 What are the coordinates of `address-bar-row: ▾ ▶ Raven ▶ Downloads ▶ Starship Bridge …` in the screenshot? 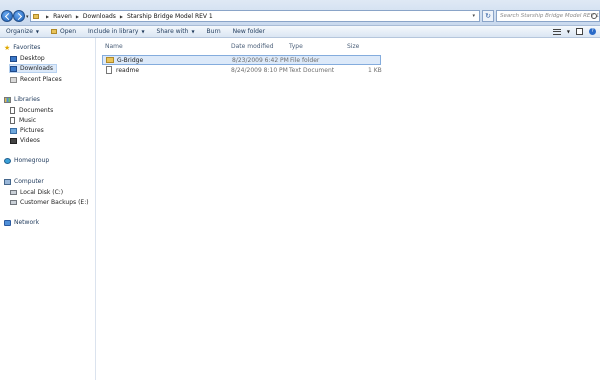 It's located at (300, 13).